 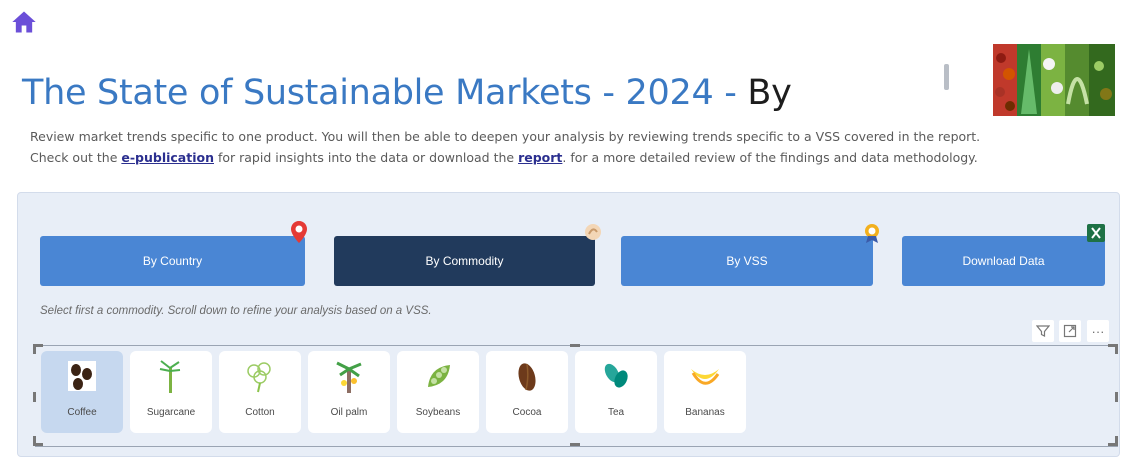 What do you see at coordinates (82, 412) in the screenshot?
I see `commodity-label: Coffee` at bounding box center [82, 412].